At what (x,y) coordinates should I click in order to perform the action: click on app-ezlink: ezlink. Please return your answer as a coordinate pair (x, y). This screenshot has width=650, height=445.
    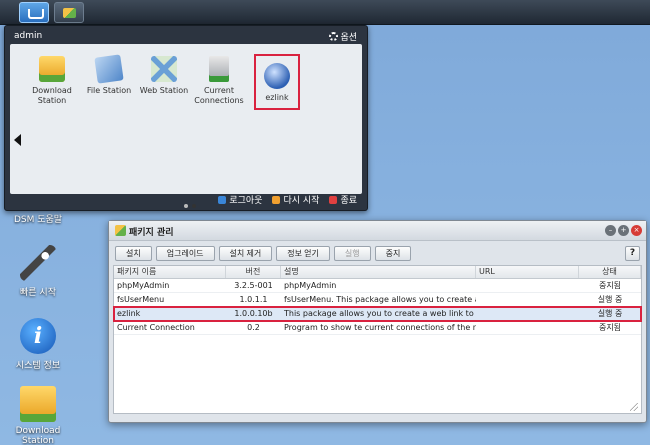
    Looking at the image, I should click on (277, 82).